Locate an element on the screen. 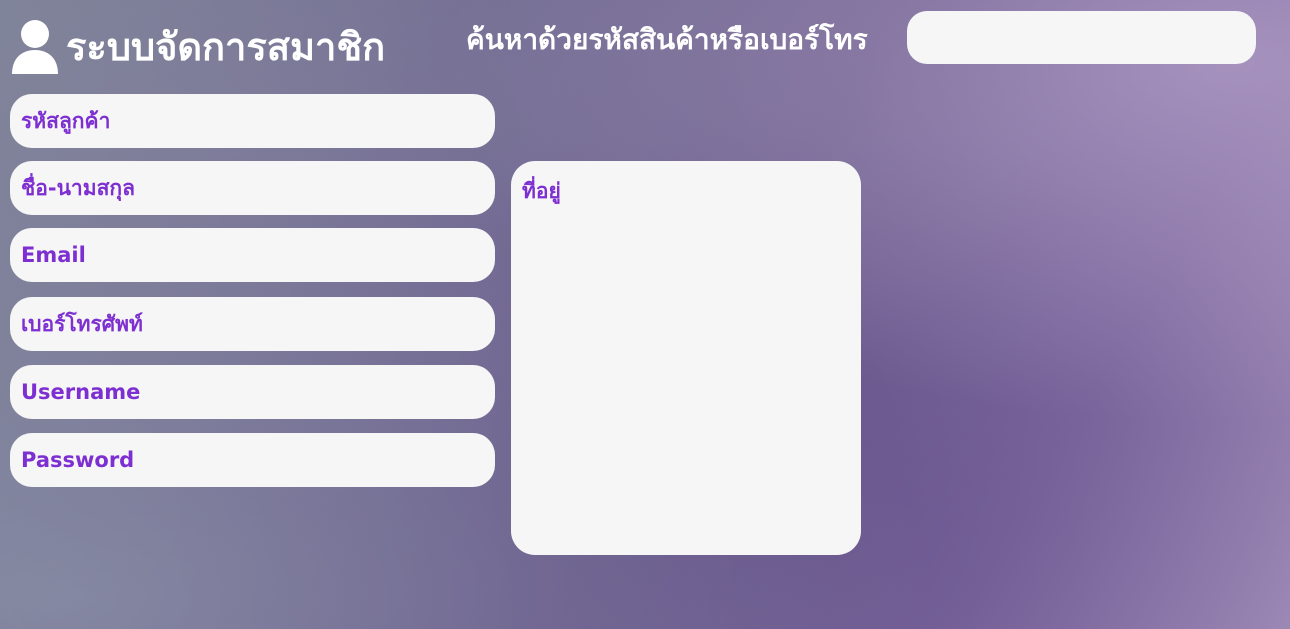 The height and width of the screenshot is (629, 1290). user-icon is located at coordinates (35, 46).